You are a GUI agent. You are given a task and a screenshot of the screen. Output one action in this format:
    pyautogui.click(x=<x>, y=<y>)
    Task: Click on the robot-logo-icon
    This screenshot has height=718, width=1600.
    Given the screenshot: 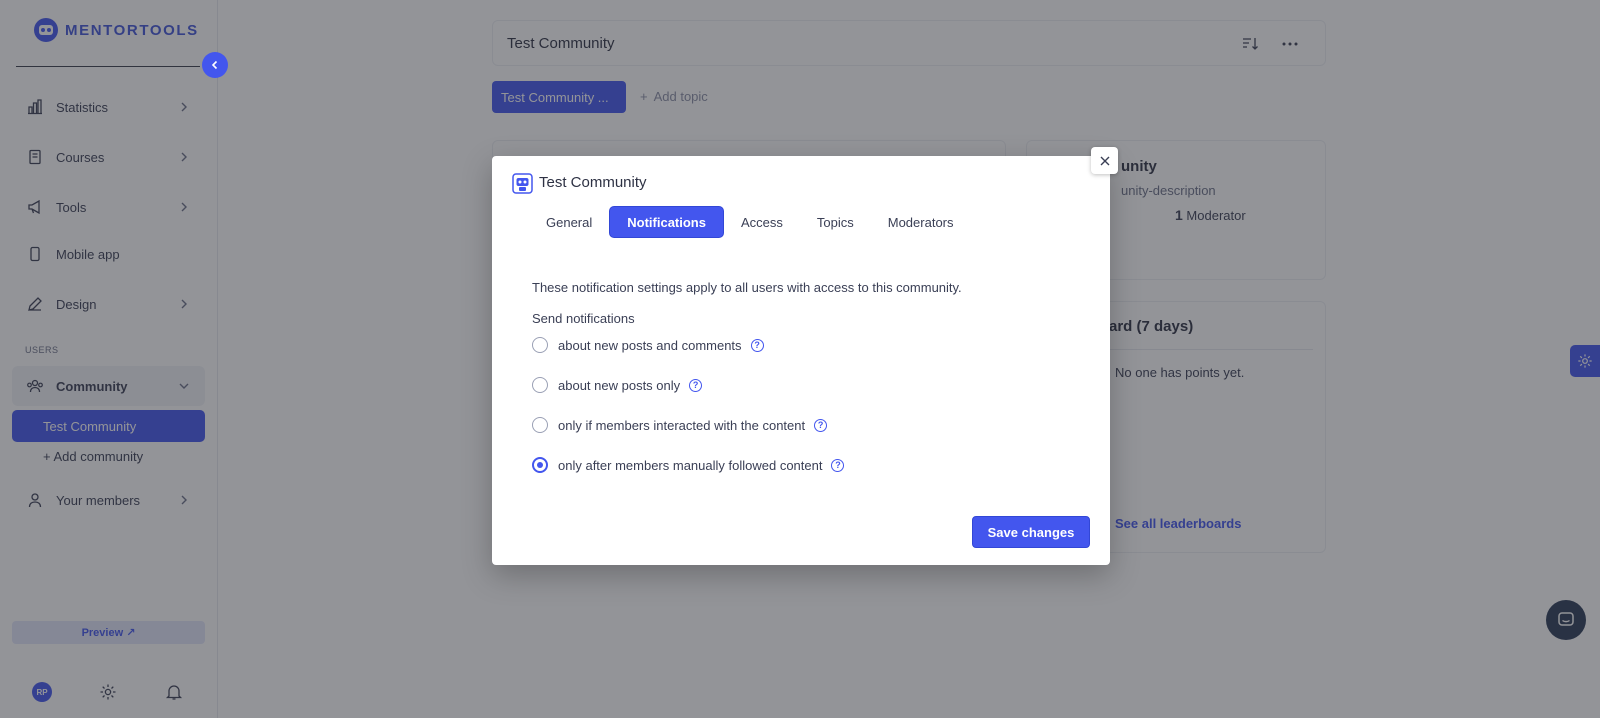 What is the action you would take?
    pyautogui.click(x=522, y=183)
    